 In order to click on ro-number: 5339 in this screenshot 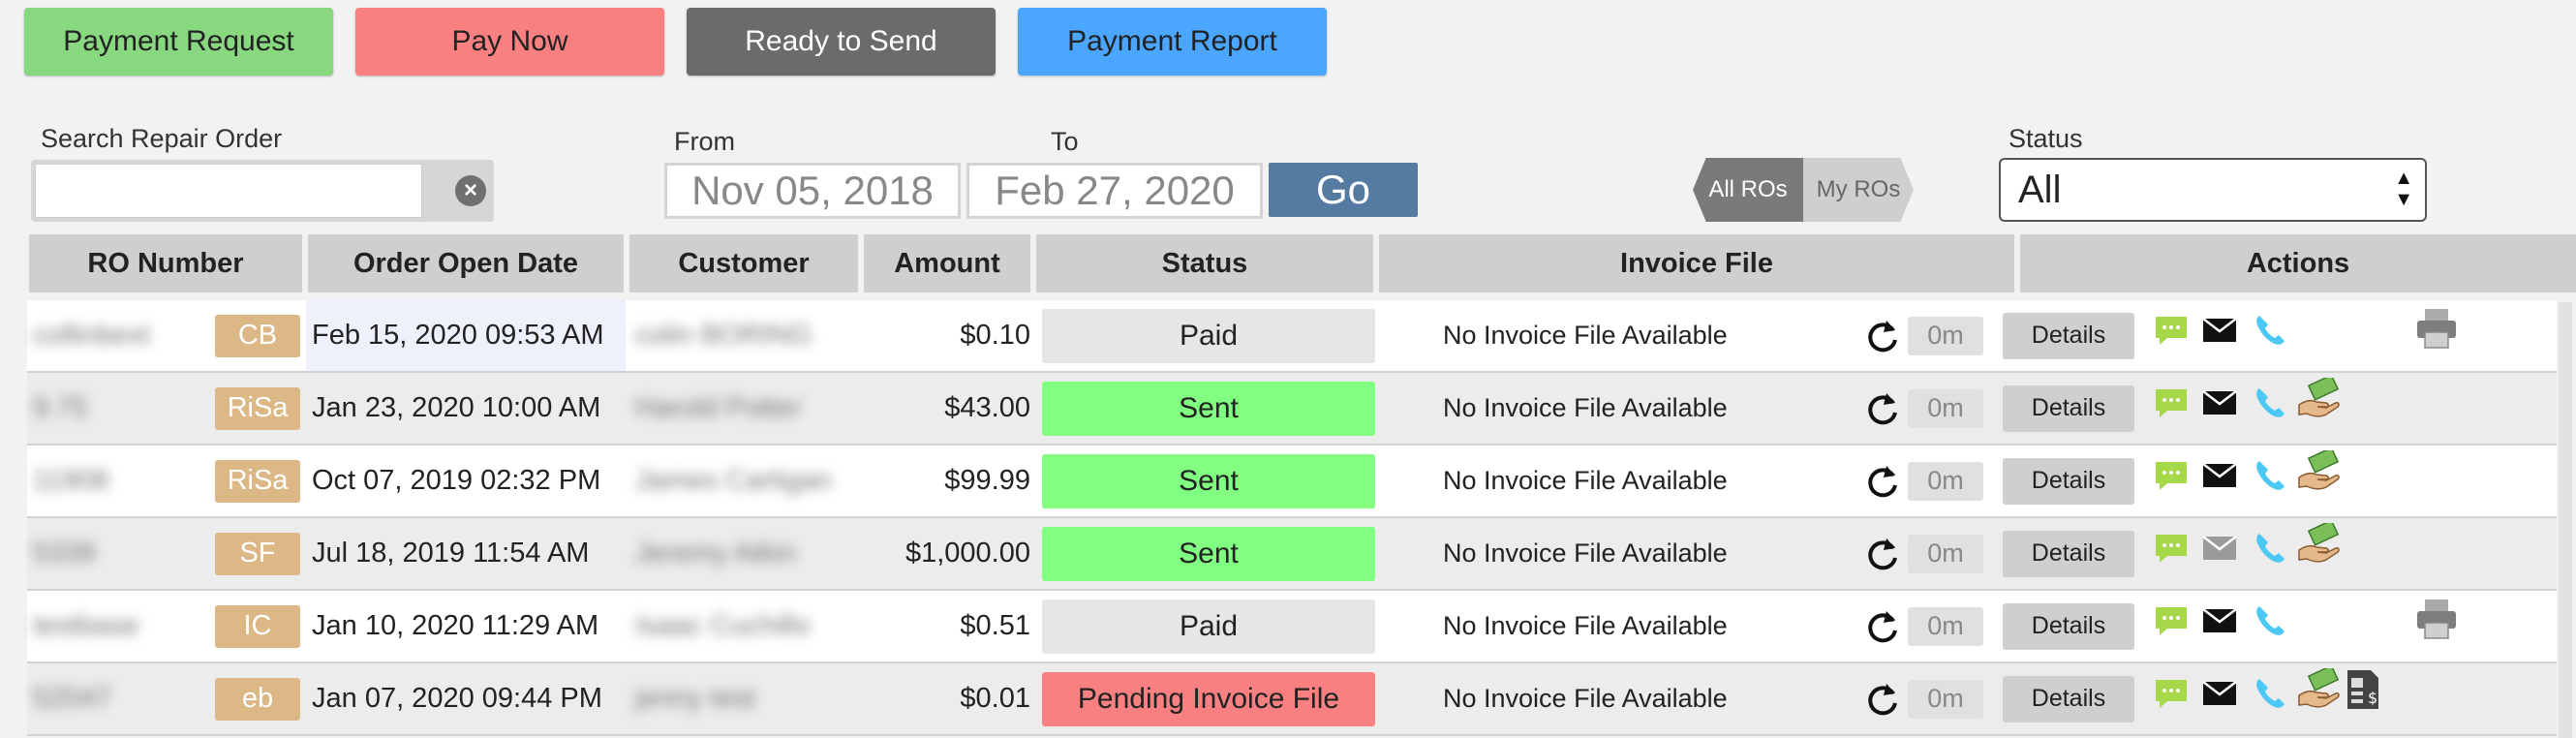, I will do `click(64, 554)`.